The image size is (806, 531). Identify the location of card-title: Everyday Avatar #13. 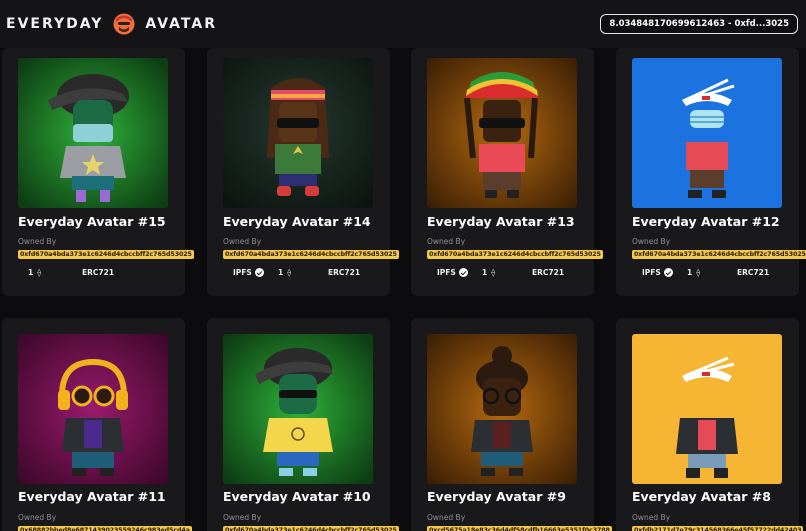
(501, 221).